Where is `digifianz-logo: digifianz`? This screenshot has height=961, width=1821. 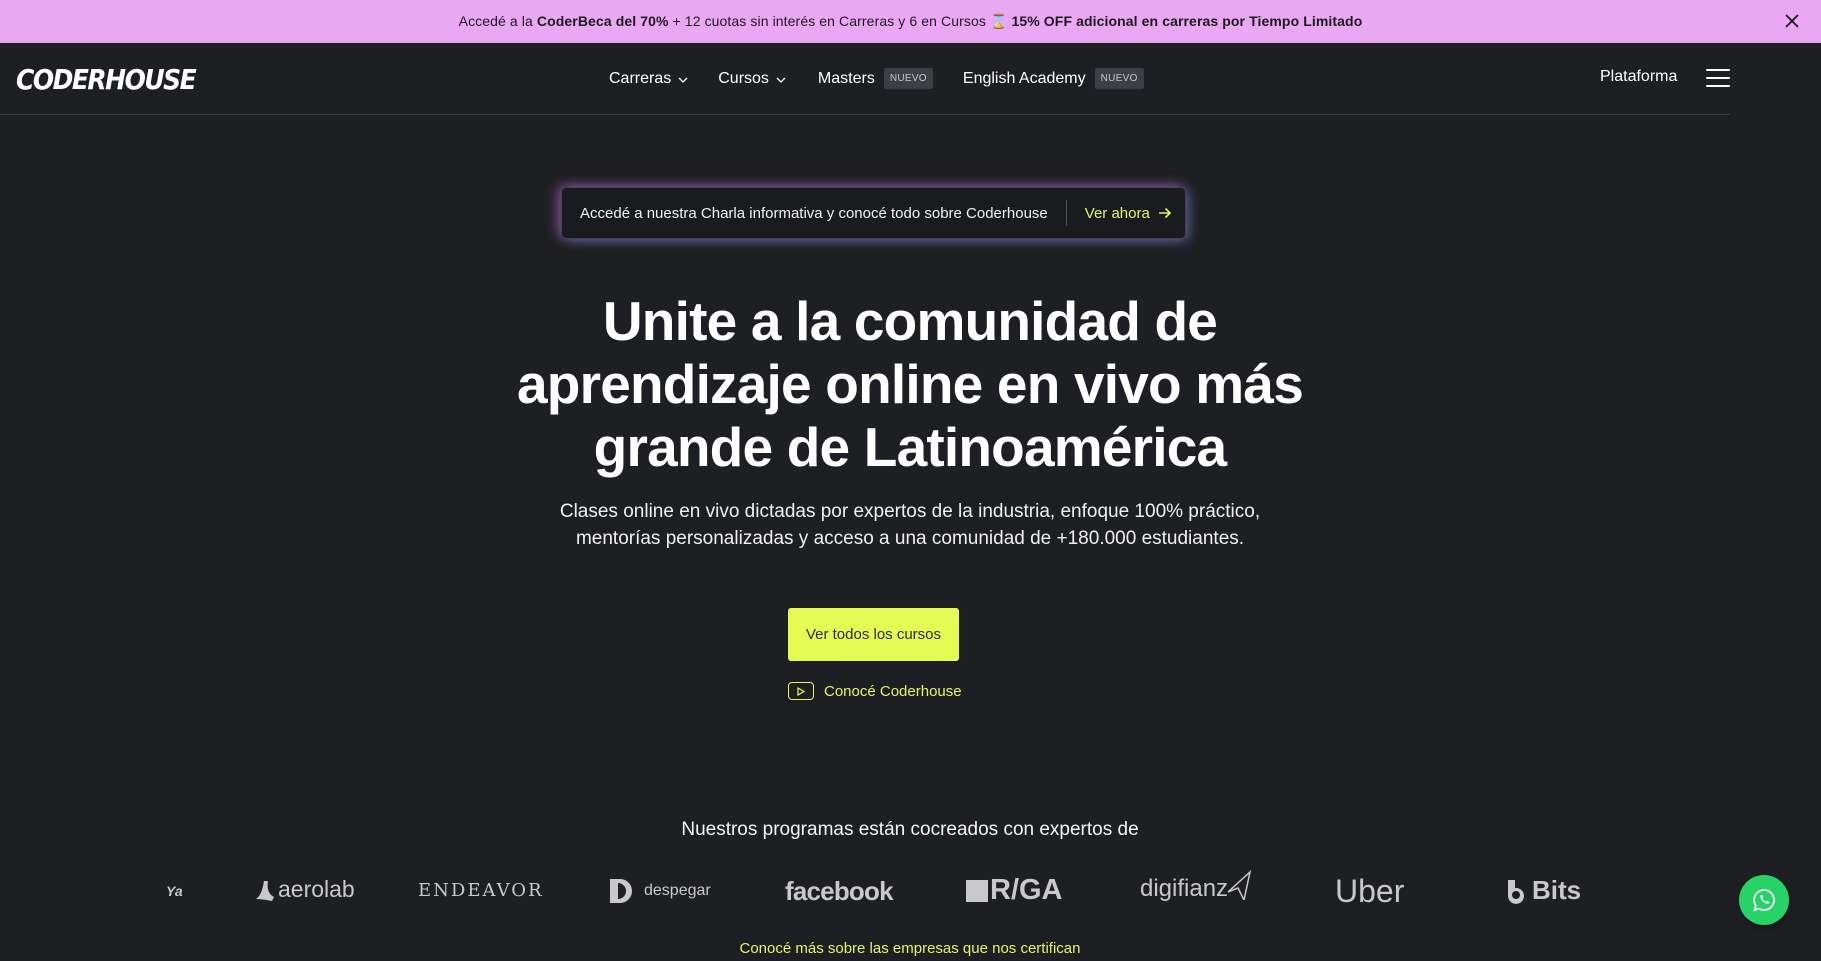
digifianz-logo: digifianz is located at coordinates (1196, 886).